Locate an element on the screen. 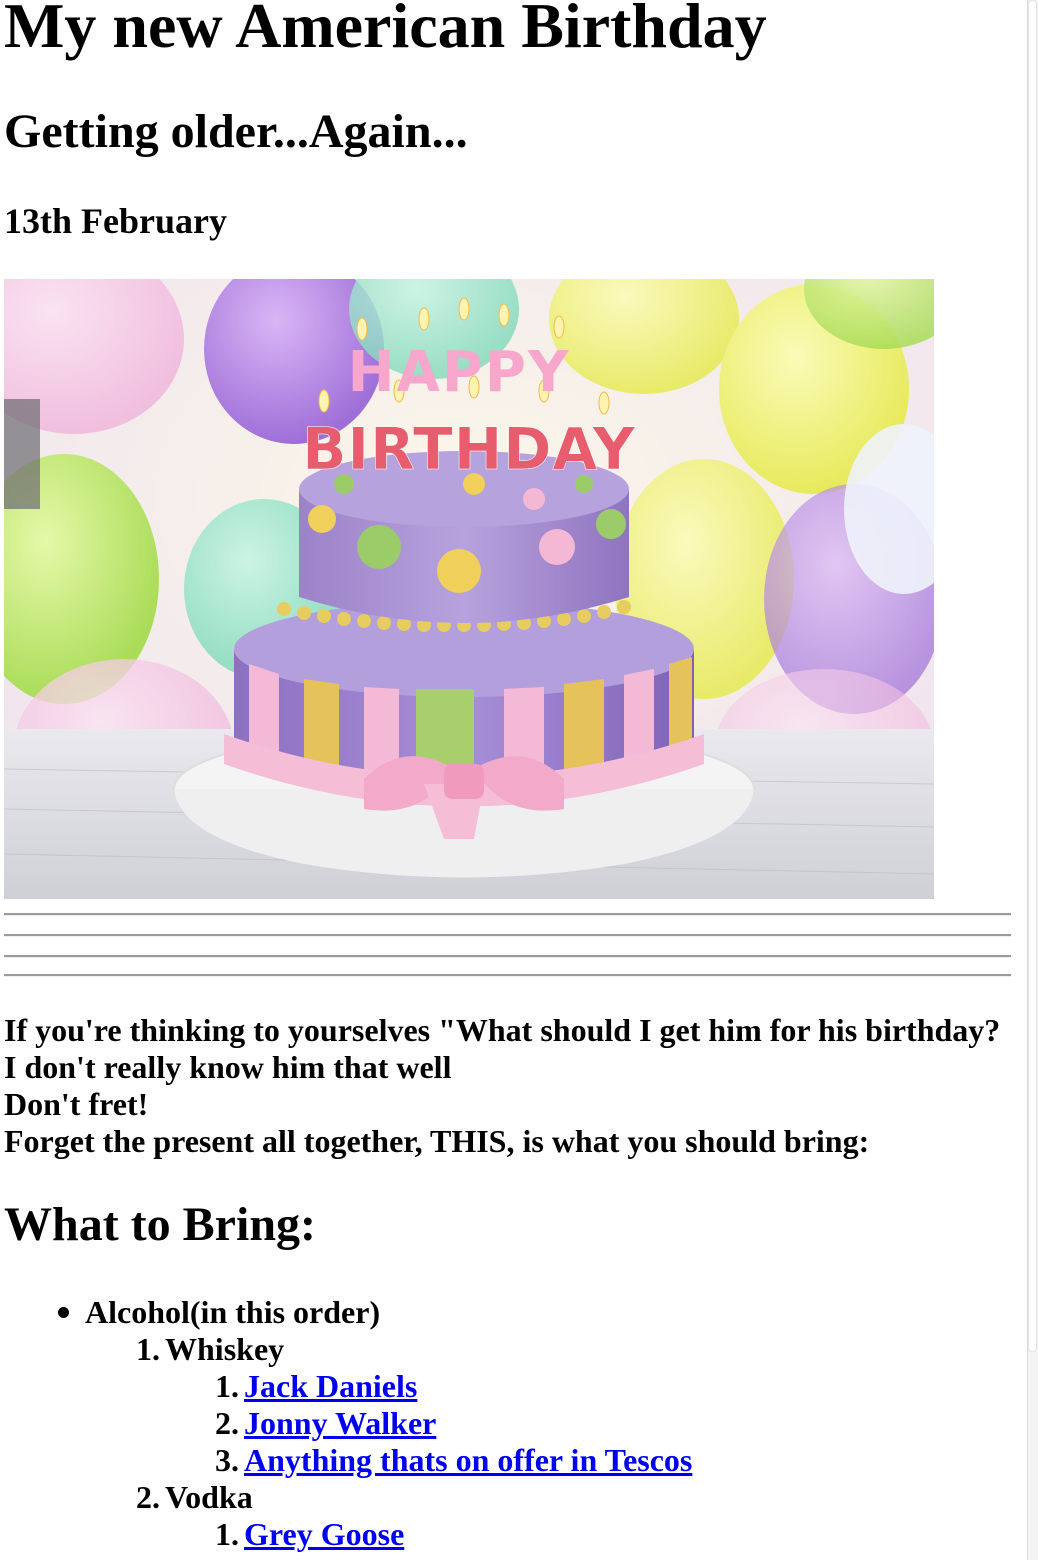 The height and width of the screenshot is (1560, 1038). svg-text: HAPPY is located at coordinates (459, 372).